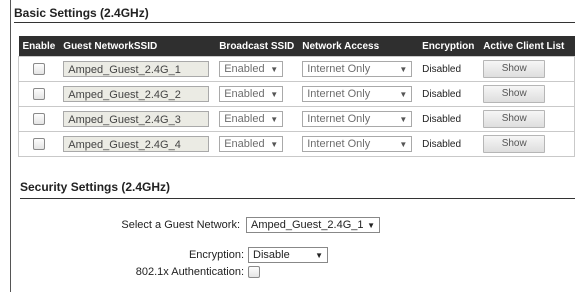 The height and width of the screenshot is (292, 582). What do you see at coordinates (297, 198) in the screenshot?
I see `security-settings-divider` at bounding box center [297, 198].